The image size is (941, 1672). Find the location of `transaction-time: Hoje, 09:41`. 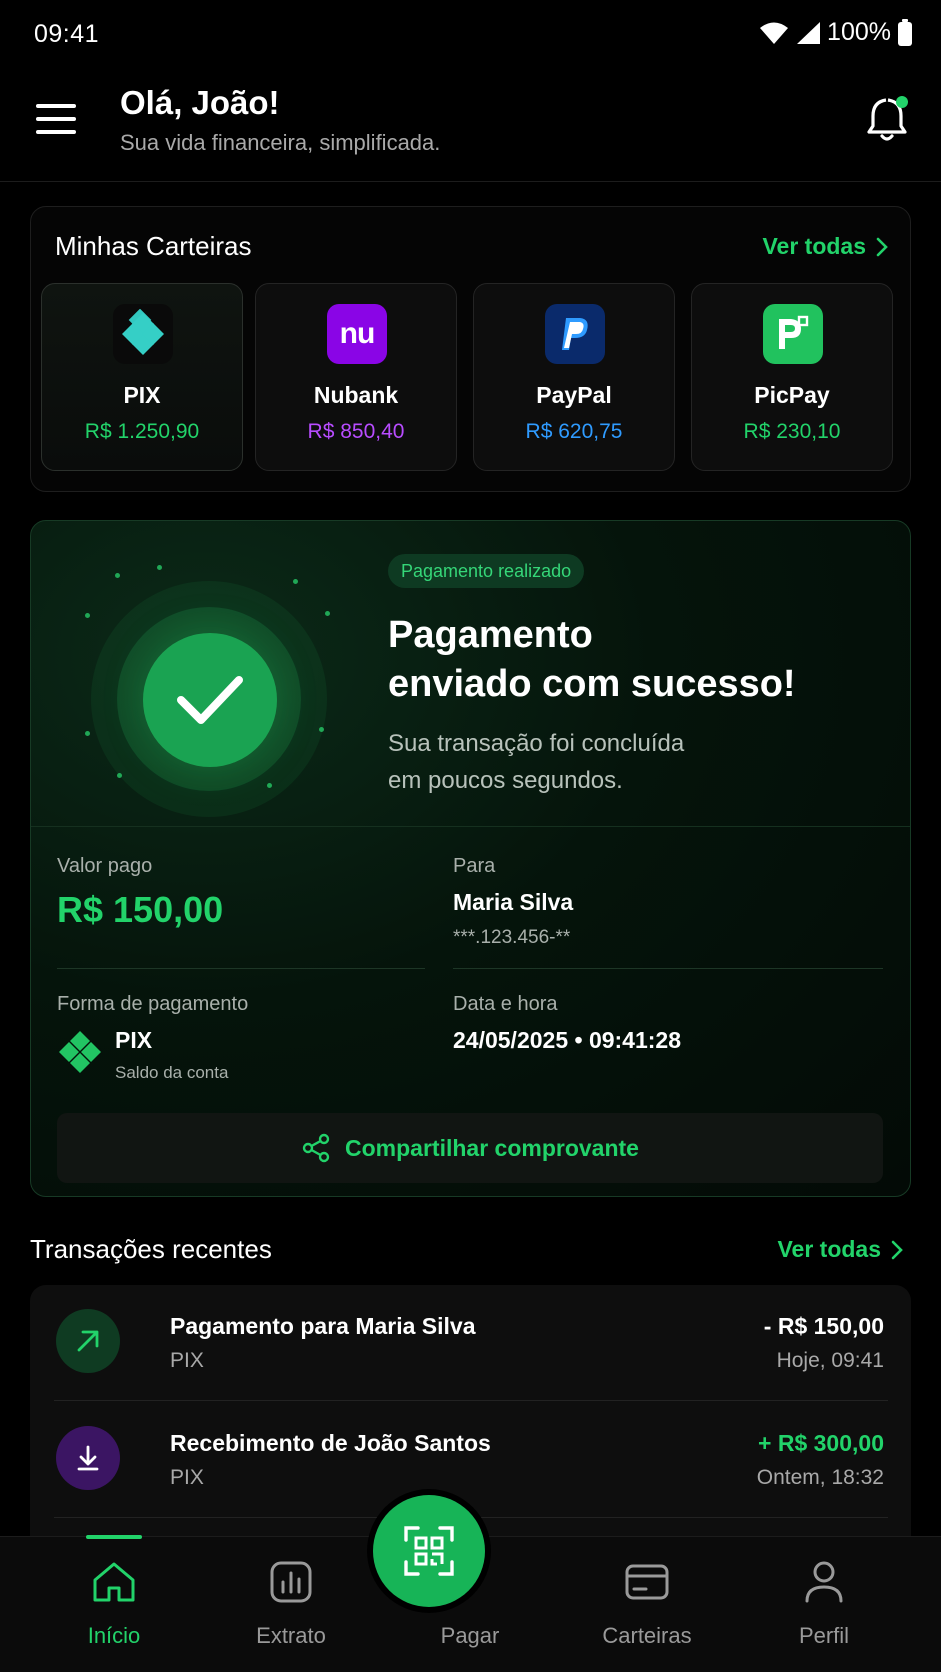

transaction-time: Hoje, 09:41 is located at coordinates (830, 1360).